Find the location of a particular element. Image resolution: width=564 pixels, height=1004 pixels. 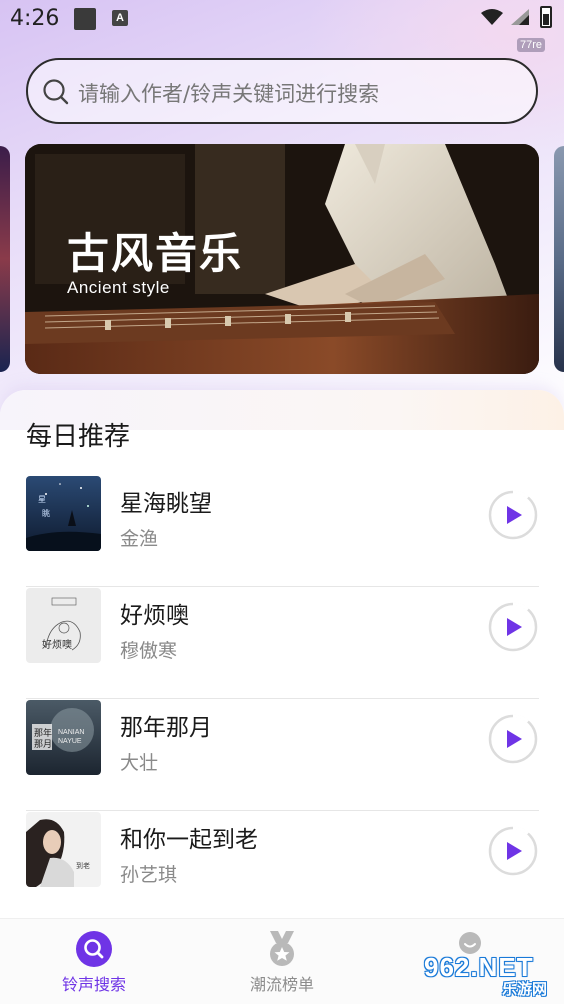

album-cover: 星 眺 is located at coordinates (63, 513).